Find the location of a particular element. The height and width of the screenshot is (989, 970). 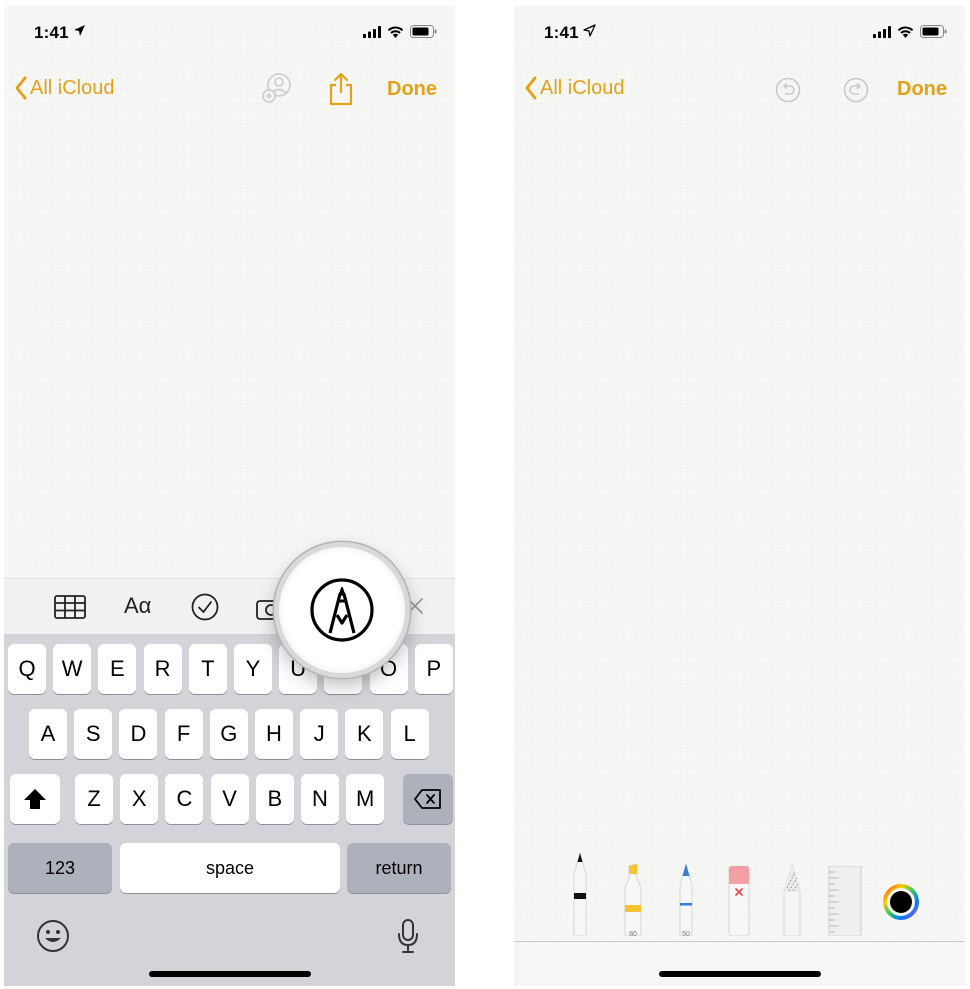

key-f: F is located at coordinates (183, 734).